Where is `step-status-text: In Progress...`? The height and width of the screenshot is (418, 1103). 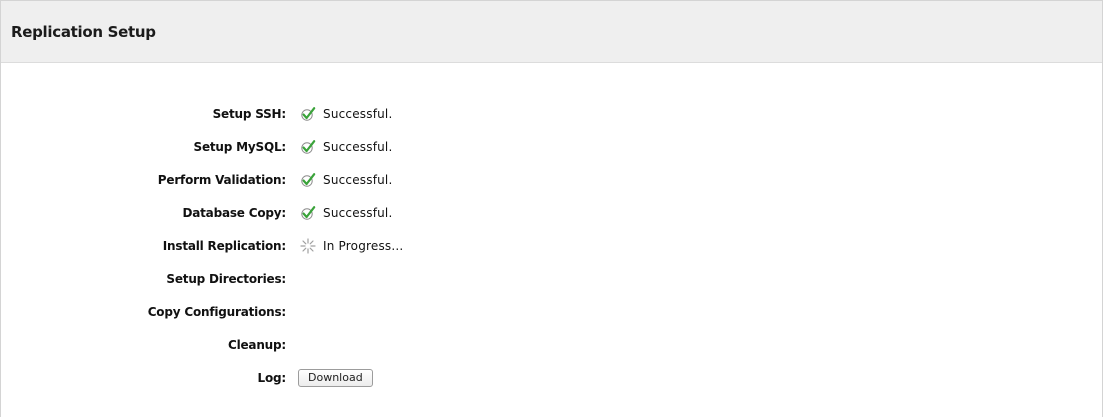
step-status-text: In Progress... is located at coordinates (363, 245).